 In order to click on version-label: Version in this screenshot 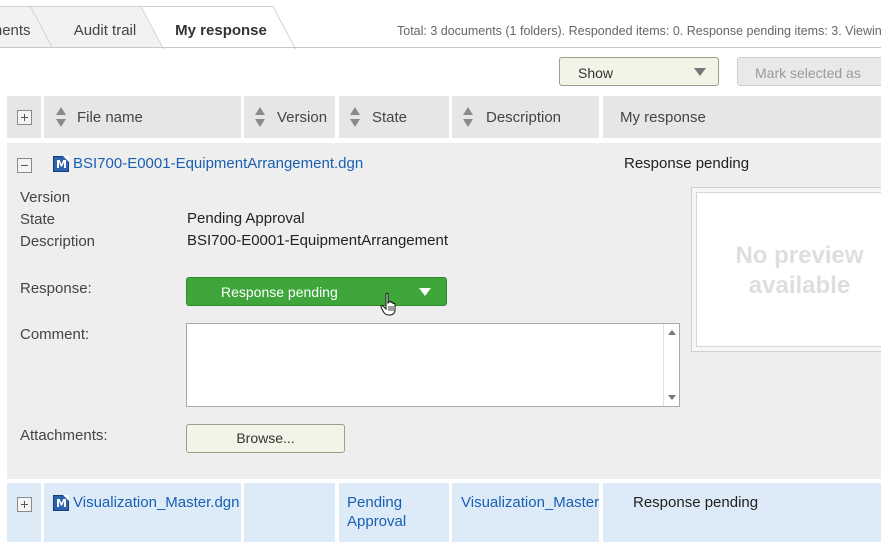, I will do `click(45, 197)`.